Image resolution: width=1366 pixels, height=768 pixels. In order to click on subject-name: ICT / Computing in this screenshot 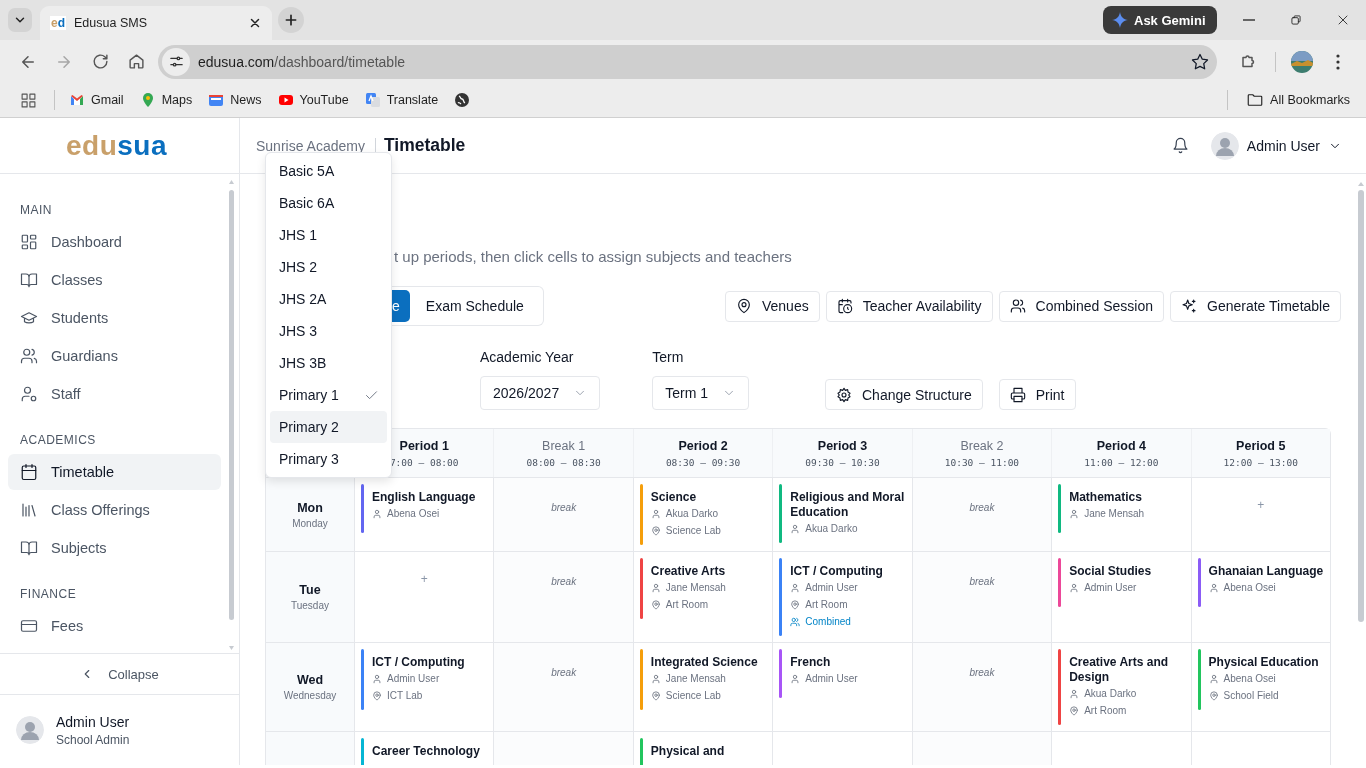, I will do `click(836, 571)`.